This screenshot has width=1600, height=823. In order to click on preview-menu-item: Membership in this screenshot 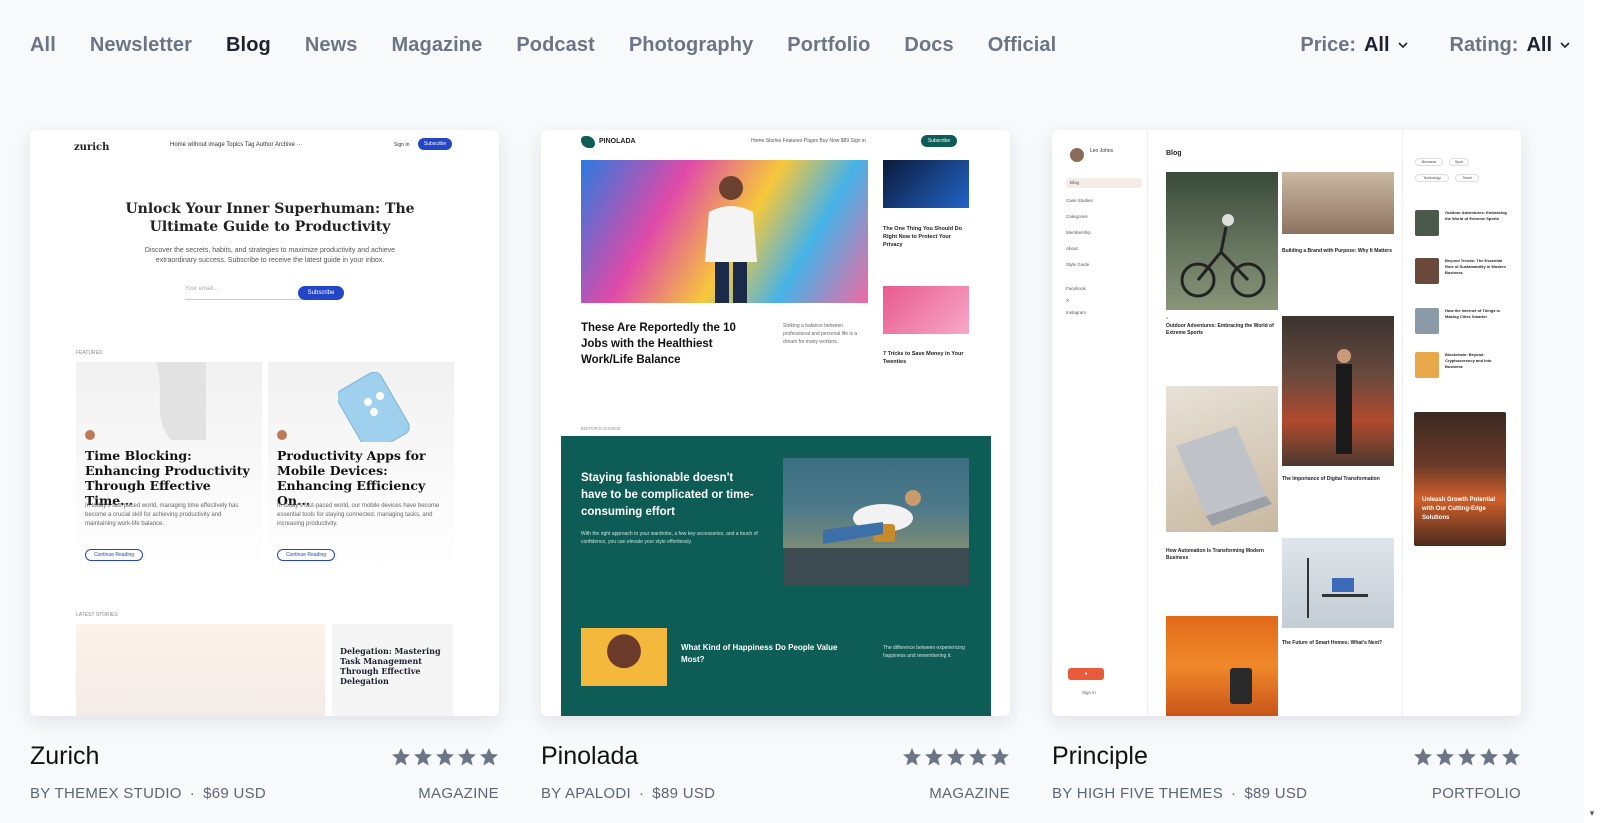, I will do `click(1078, 232)`.